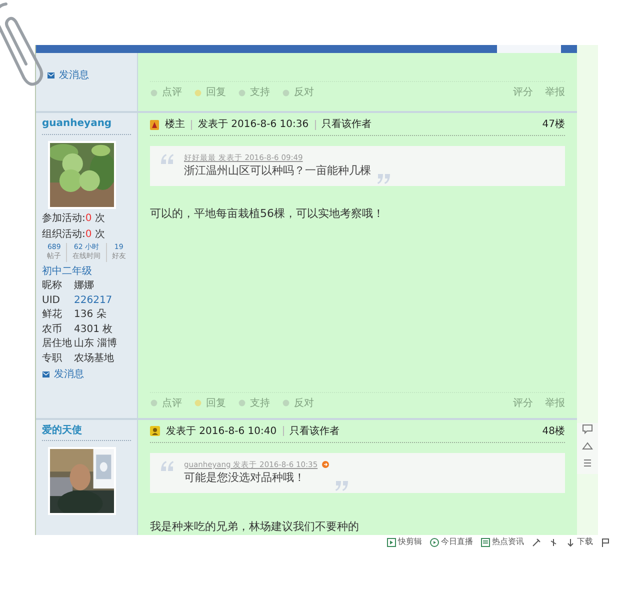 Image resolution: width=640 pixels, height=592 pixels. I want to click on profile-label: 鲜花, so click(52, 315).